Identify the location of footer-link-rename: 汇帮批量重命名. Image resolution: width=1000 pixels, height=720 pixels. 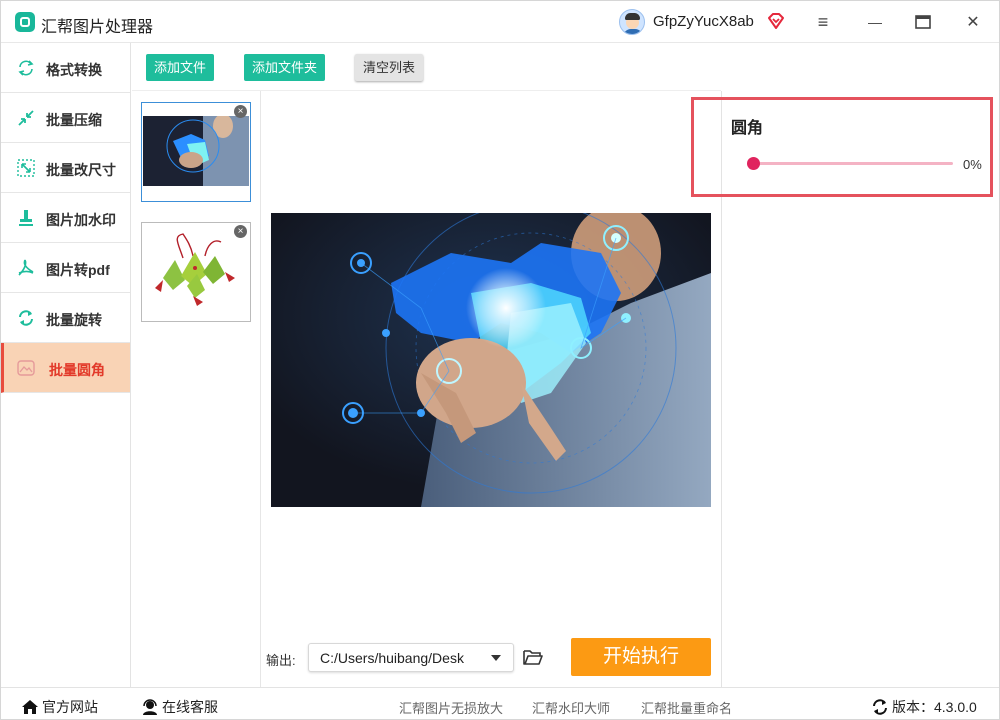
(686, 707).